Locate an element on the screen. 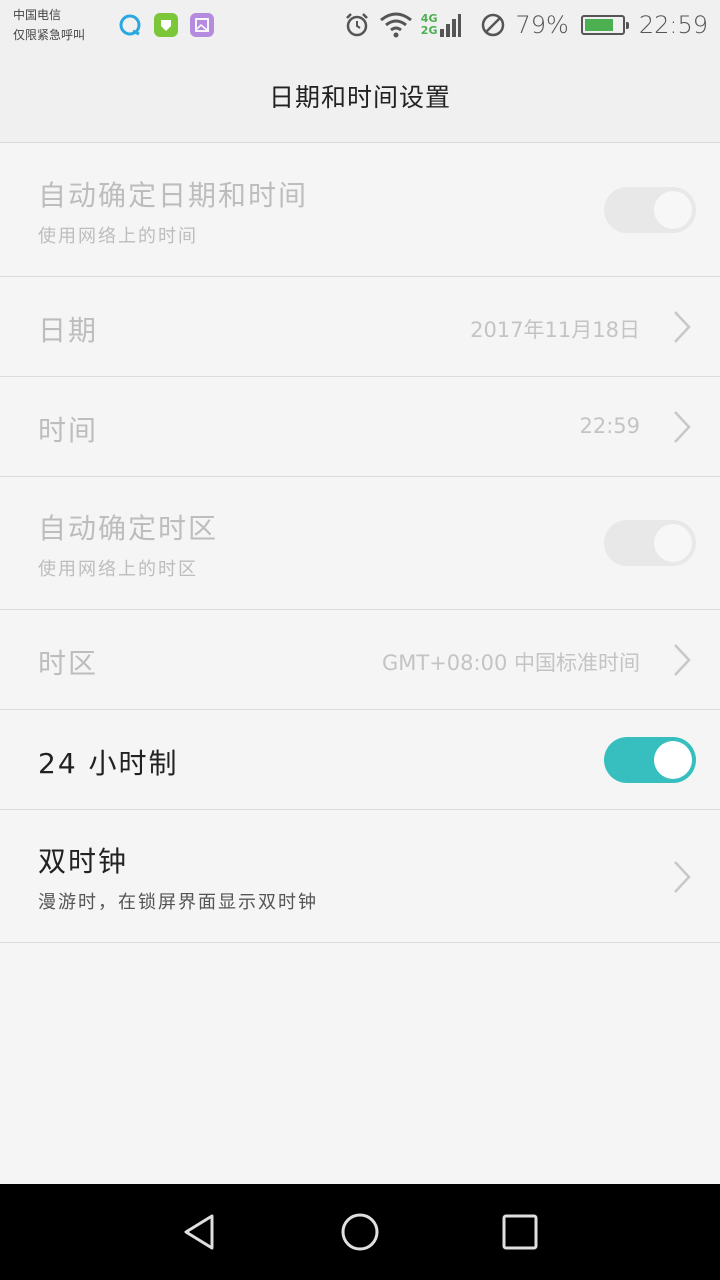  setting-dual-clock: 双时钟 漫游时，在锁屏界面显示双时钟 is located at coordinates (360, 876).